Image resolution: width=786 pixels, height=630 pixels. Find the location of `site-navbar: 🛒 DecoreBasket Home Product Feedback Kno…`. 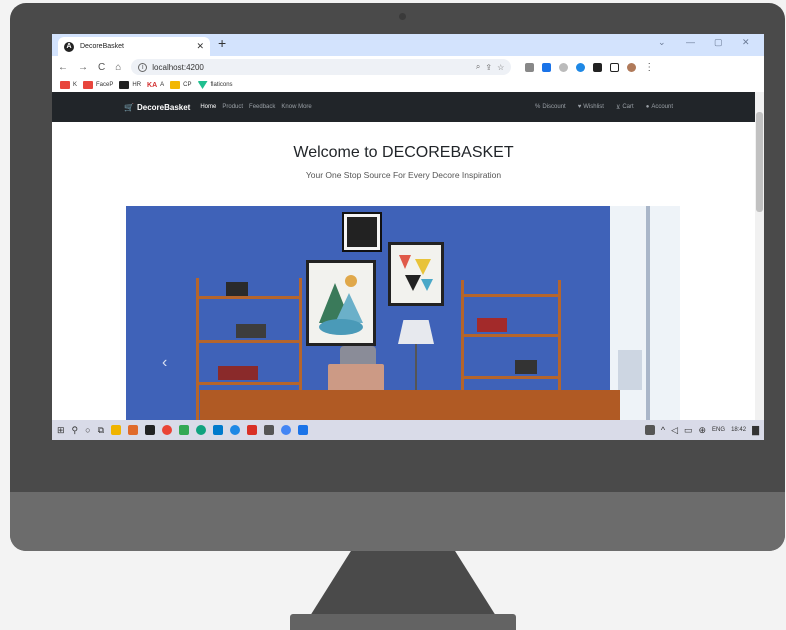

site-navbar: 🛒 DecoreBasket Home Product Feedback Kno… is located at coordinates (403, 107).